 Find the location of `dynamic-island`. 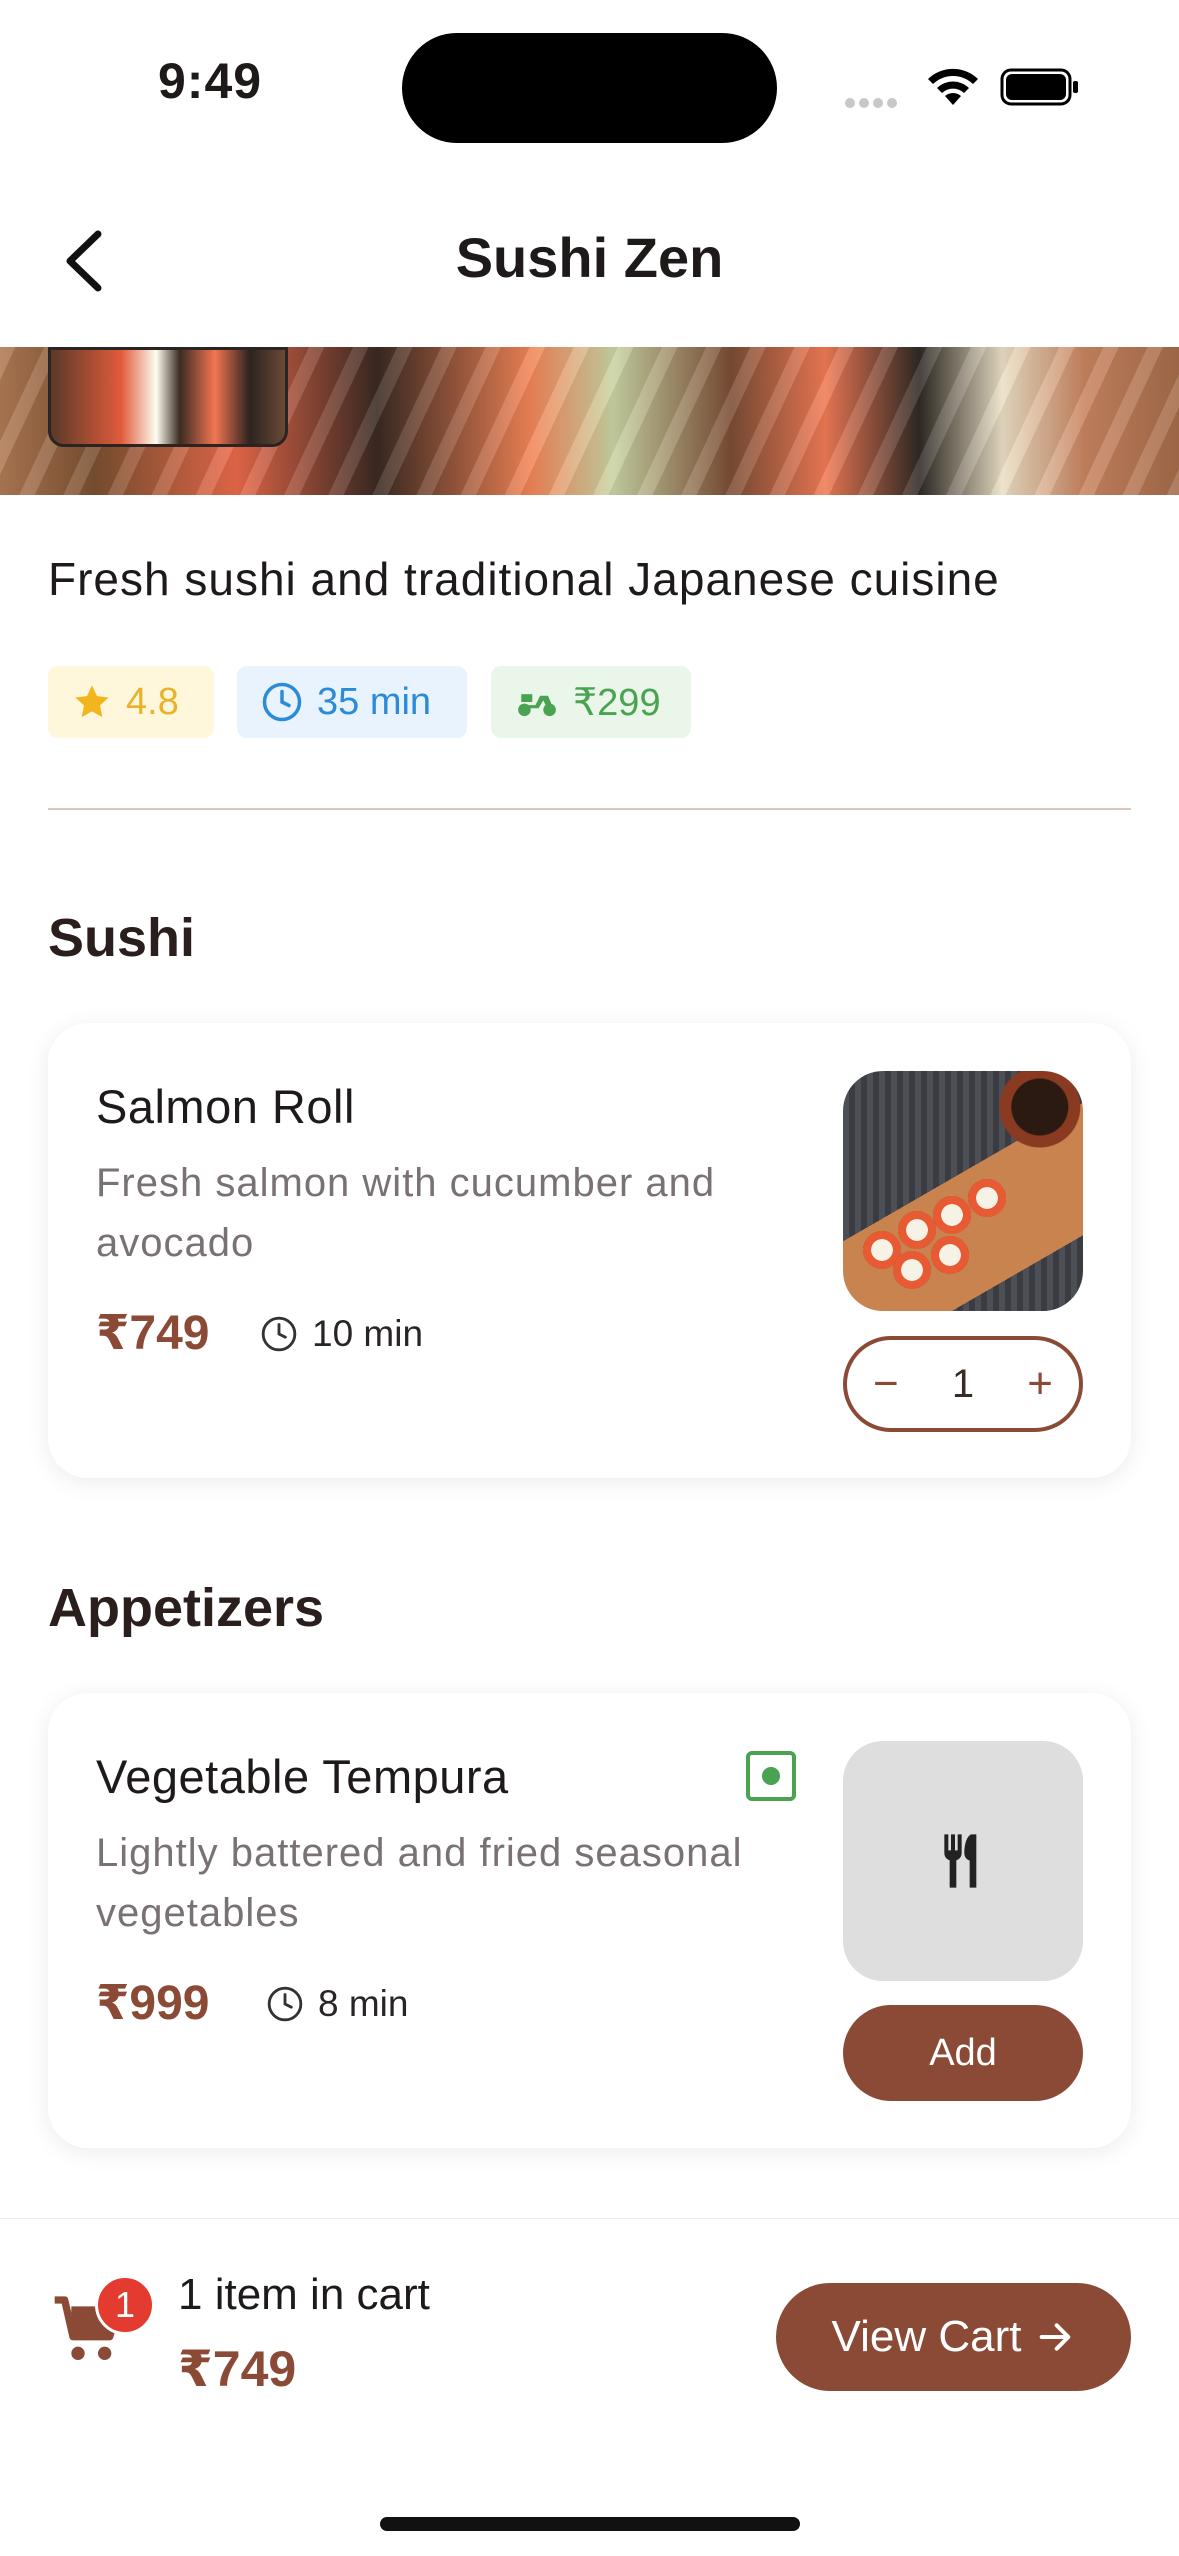

dynamic-island is located at coordinates (589, 88).